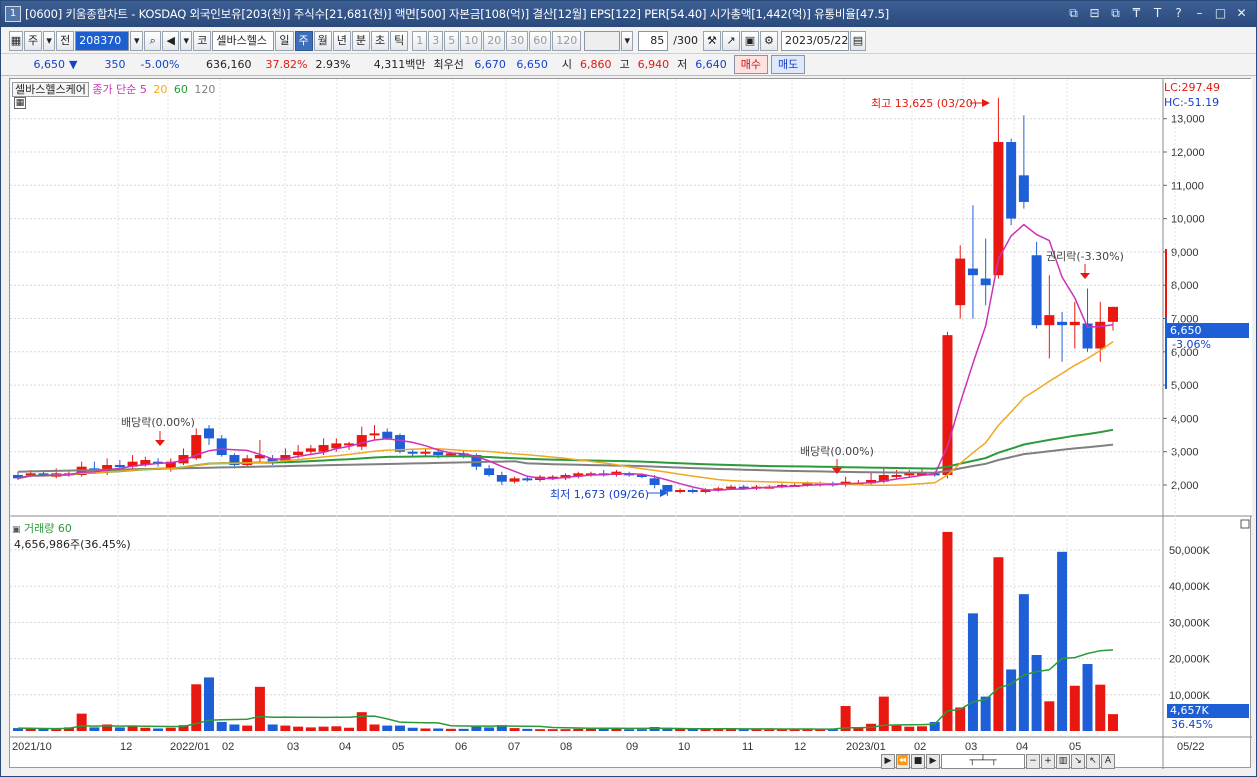 This screenshot has height=777, width=1257. I want to click on open-price: 6,860, so click(595, 64).